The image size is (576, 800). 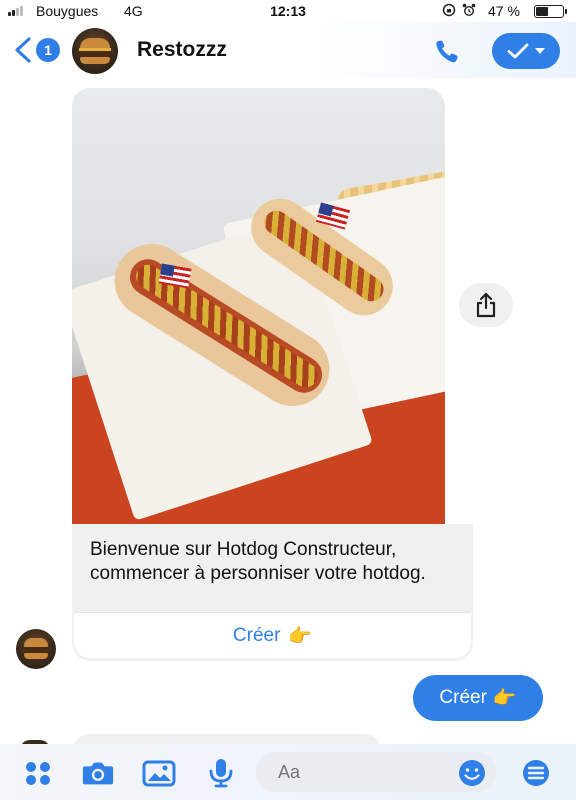 What do you see at coordinates (48, 50) in the screenshot?
I see `unread-count-badge: 1` at bounding box center [48, 50].